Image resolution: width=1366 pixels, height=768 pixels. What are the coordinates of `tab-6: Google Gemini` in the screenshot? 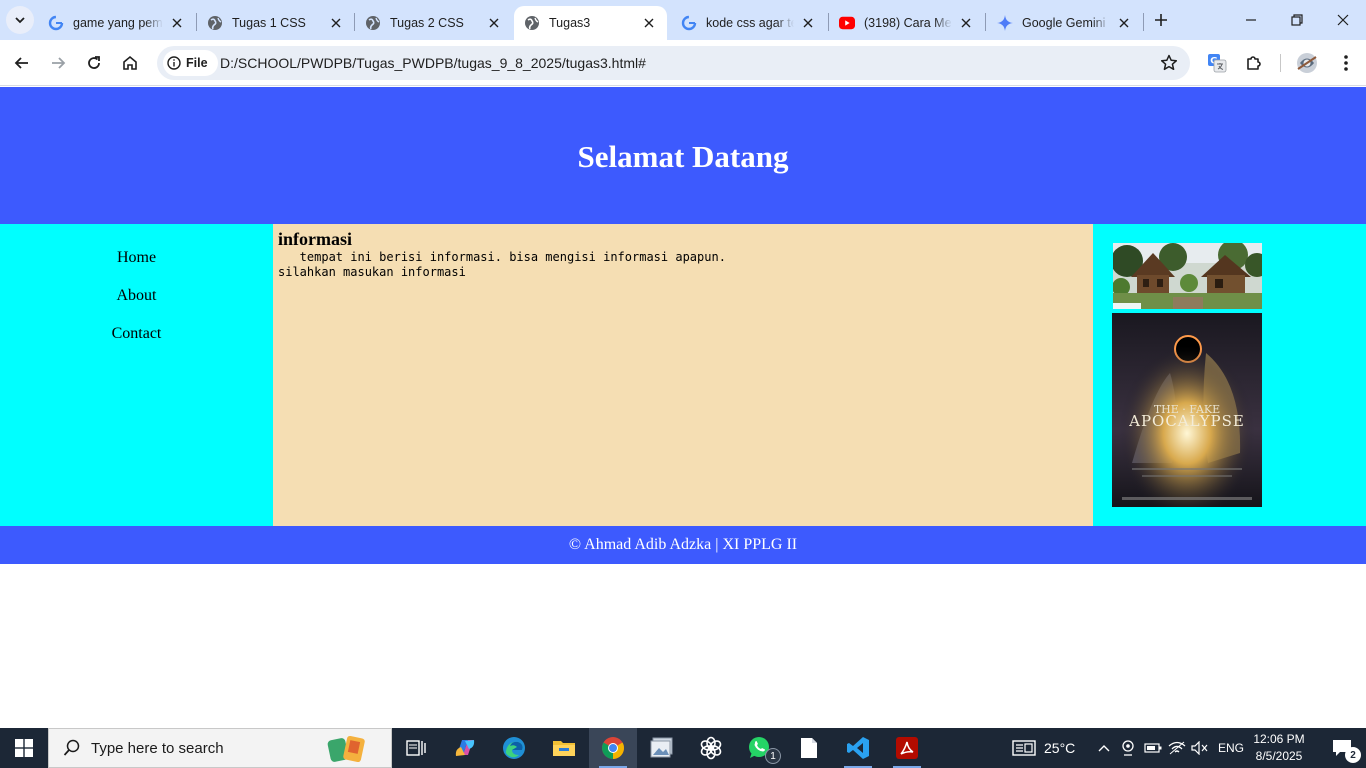 It's located at (1064, 23).